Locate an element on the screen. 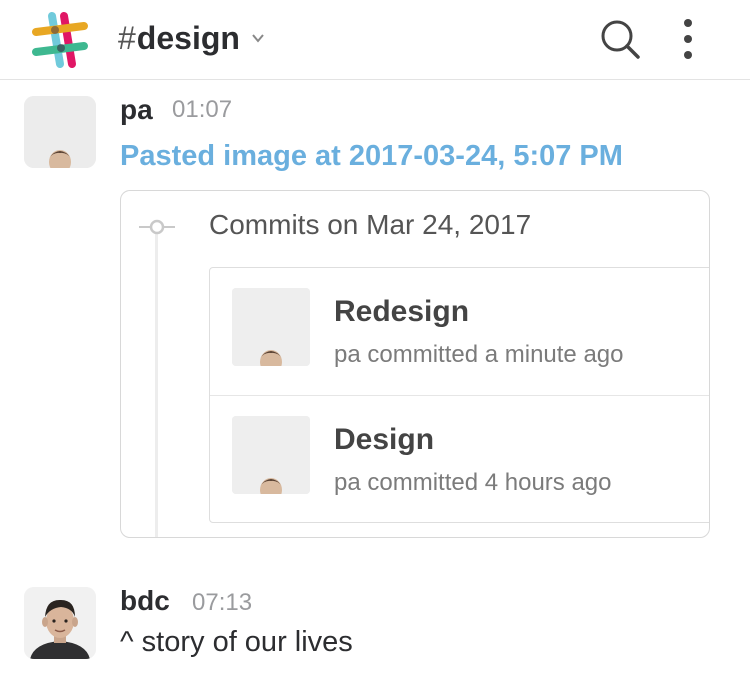  message-author: pa is located at coordinates (136, 110).